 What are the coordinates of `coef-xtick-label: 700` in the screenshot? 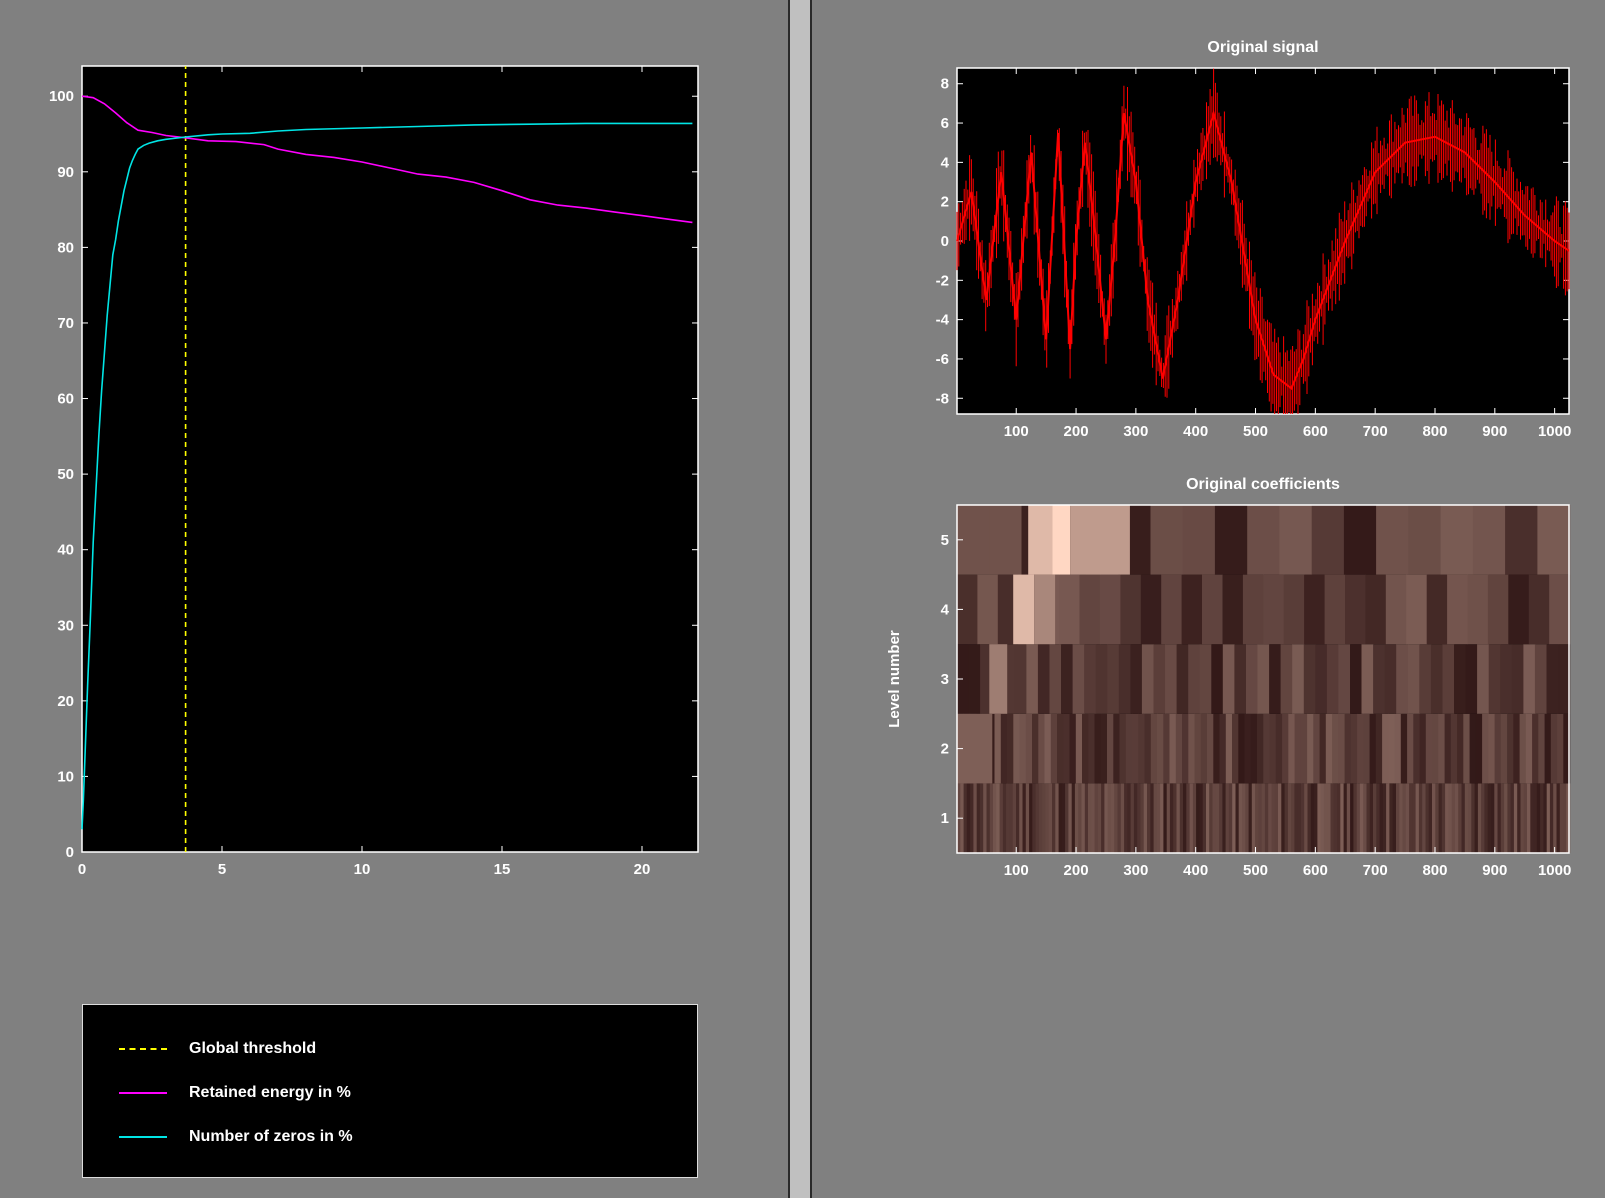 It's located at (1375, 870).